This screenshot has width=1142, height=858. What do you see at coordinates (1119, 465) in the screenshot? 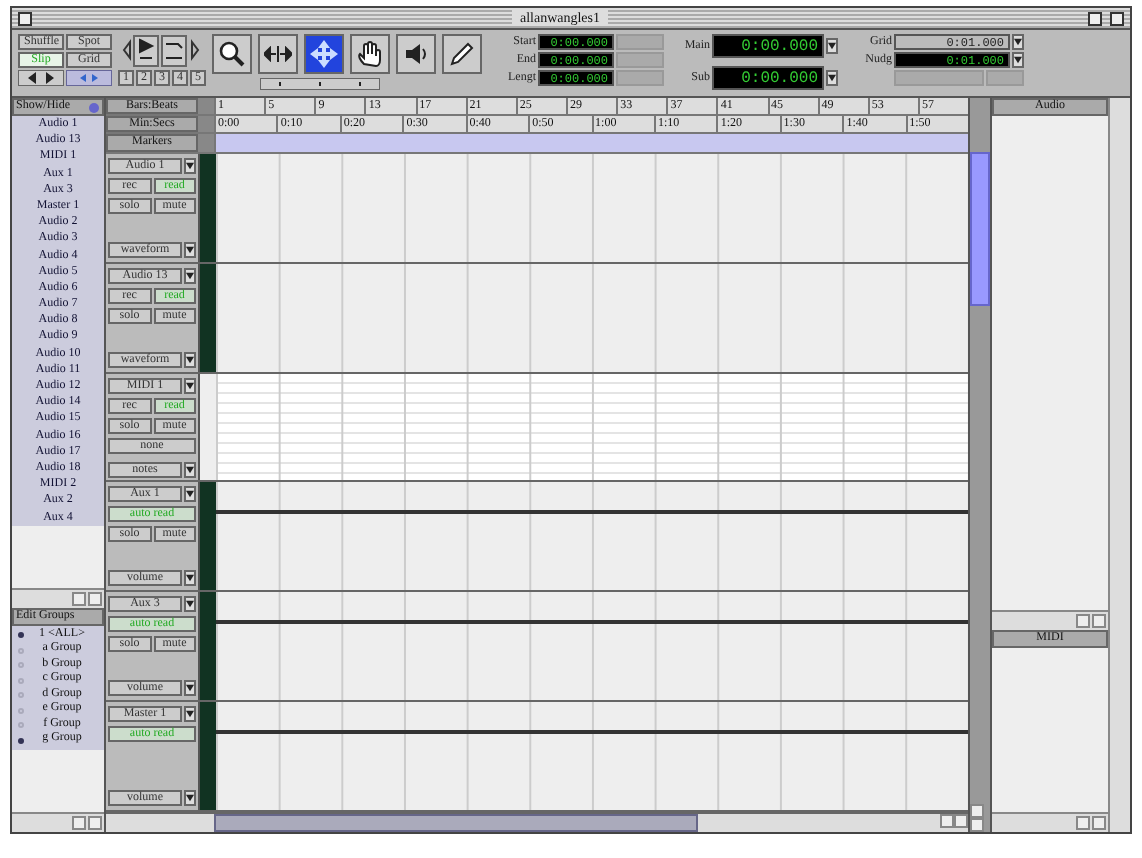
I see `scroll-bar` at bounding box center [1119, 465].